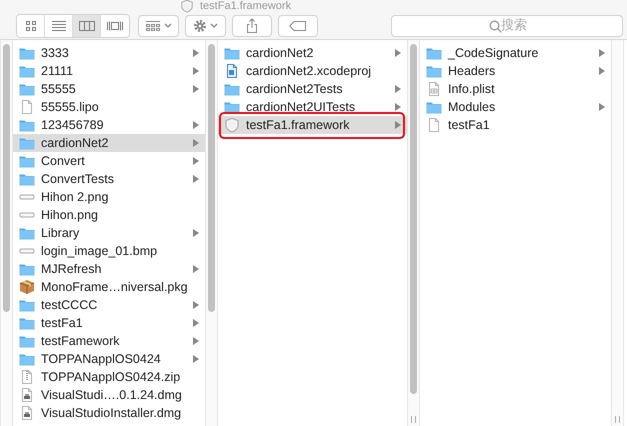 The image size is (627, 426). I want to click on package-icon, so click(27, 287).